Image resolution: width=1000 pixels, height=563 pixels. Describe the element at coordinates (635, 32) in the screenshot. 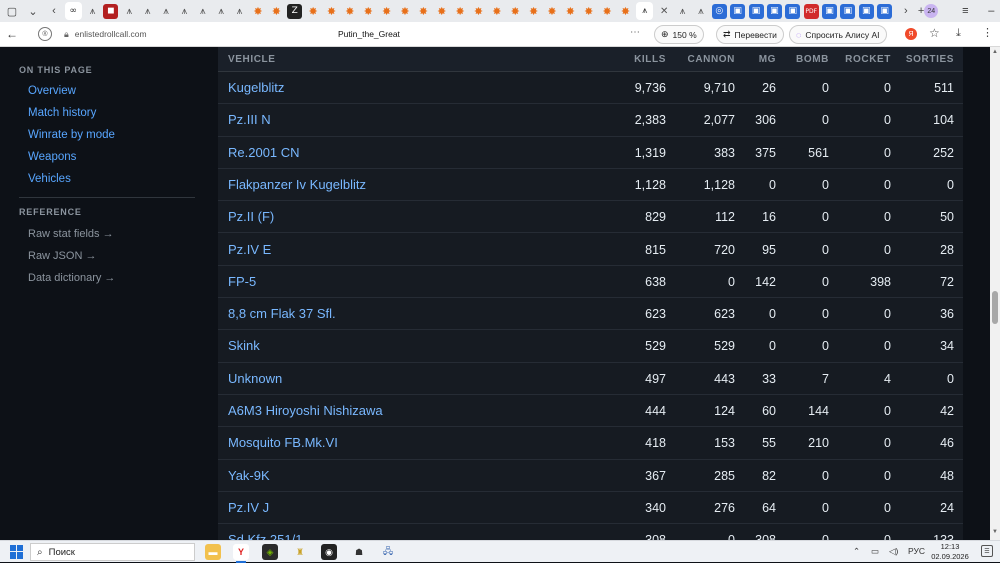

I see `more-options-icon: ⋯` at that location.